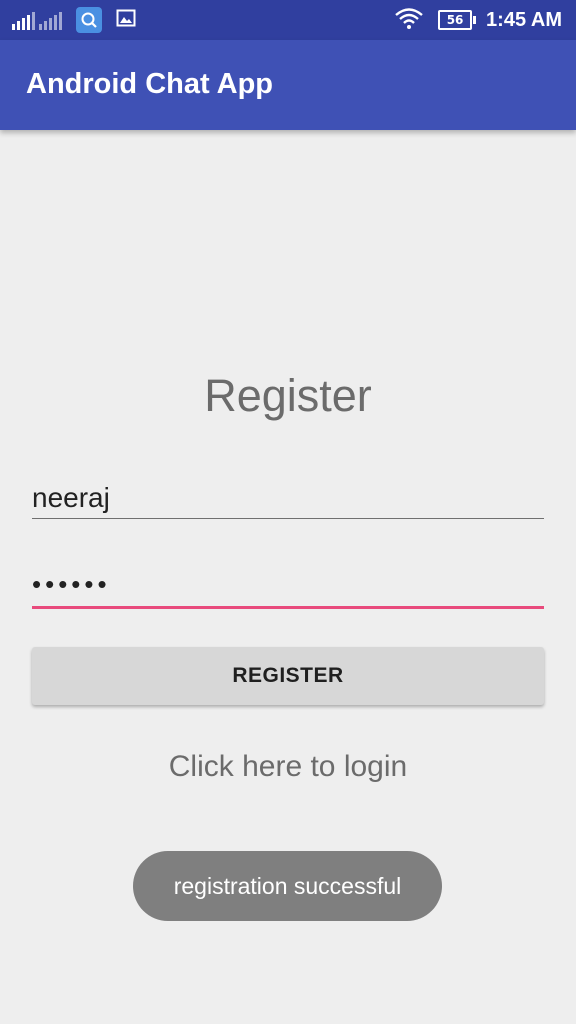 The image size is (576, 1024). Describe the element at coordinates (524, 19) in the screenshot. I see `status-clock: 1:45 AM` at that location.